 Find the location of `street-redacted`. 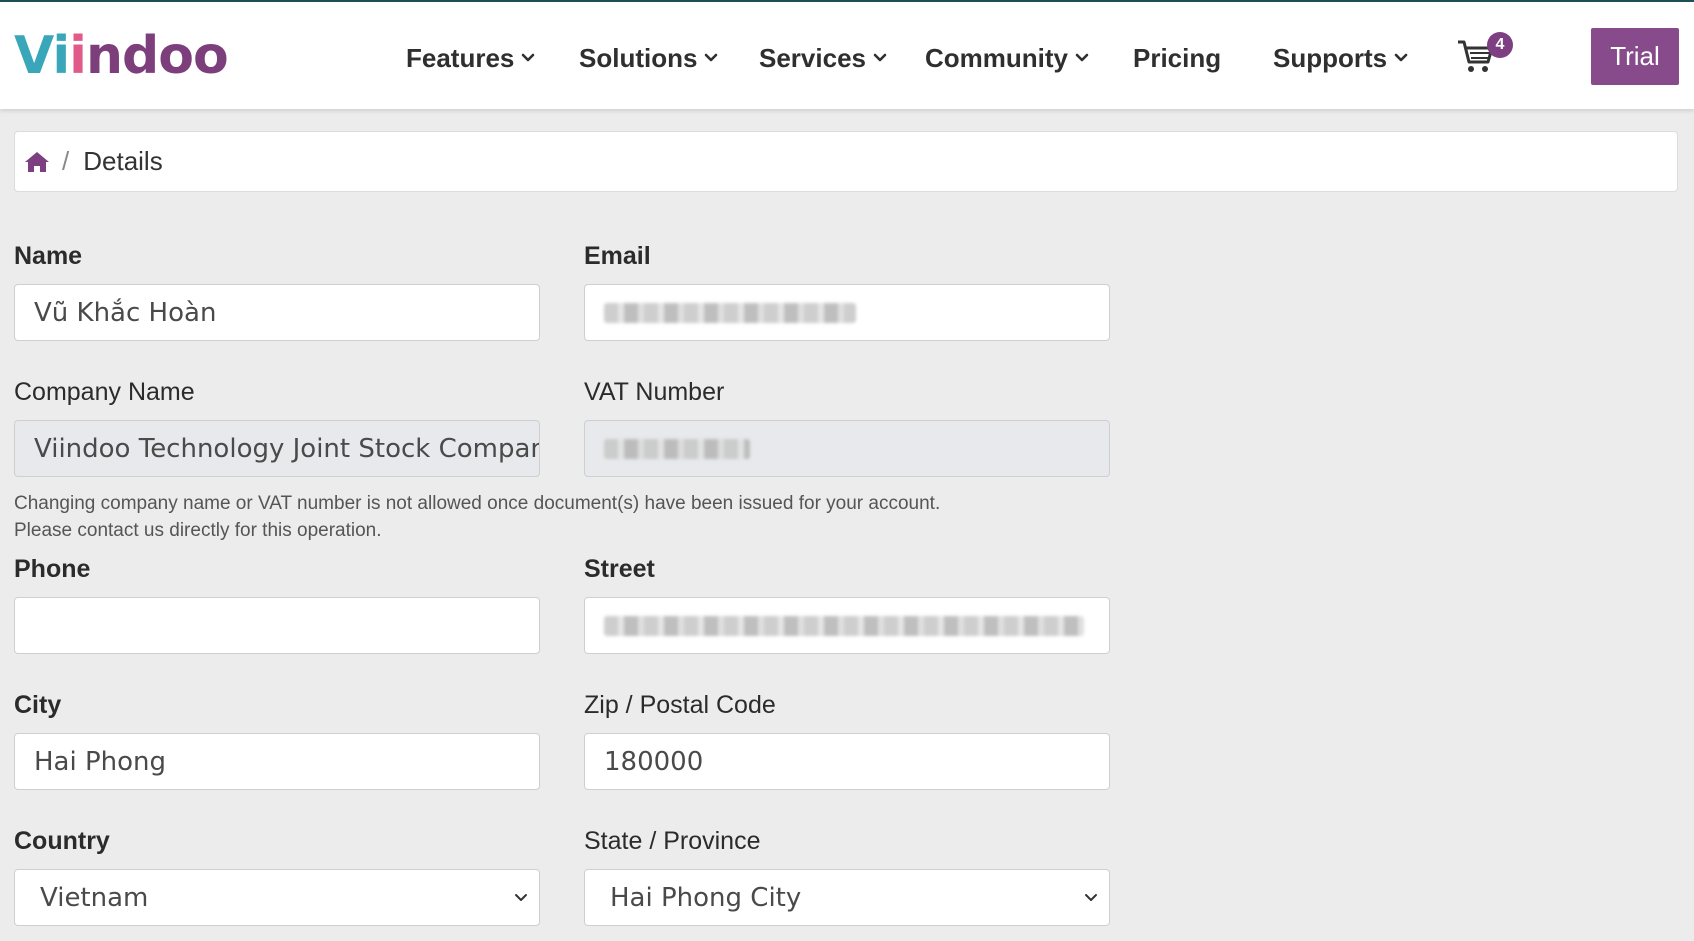

street-redacted is located at coordinates (844, 625).